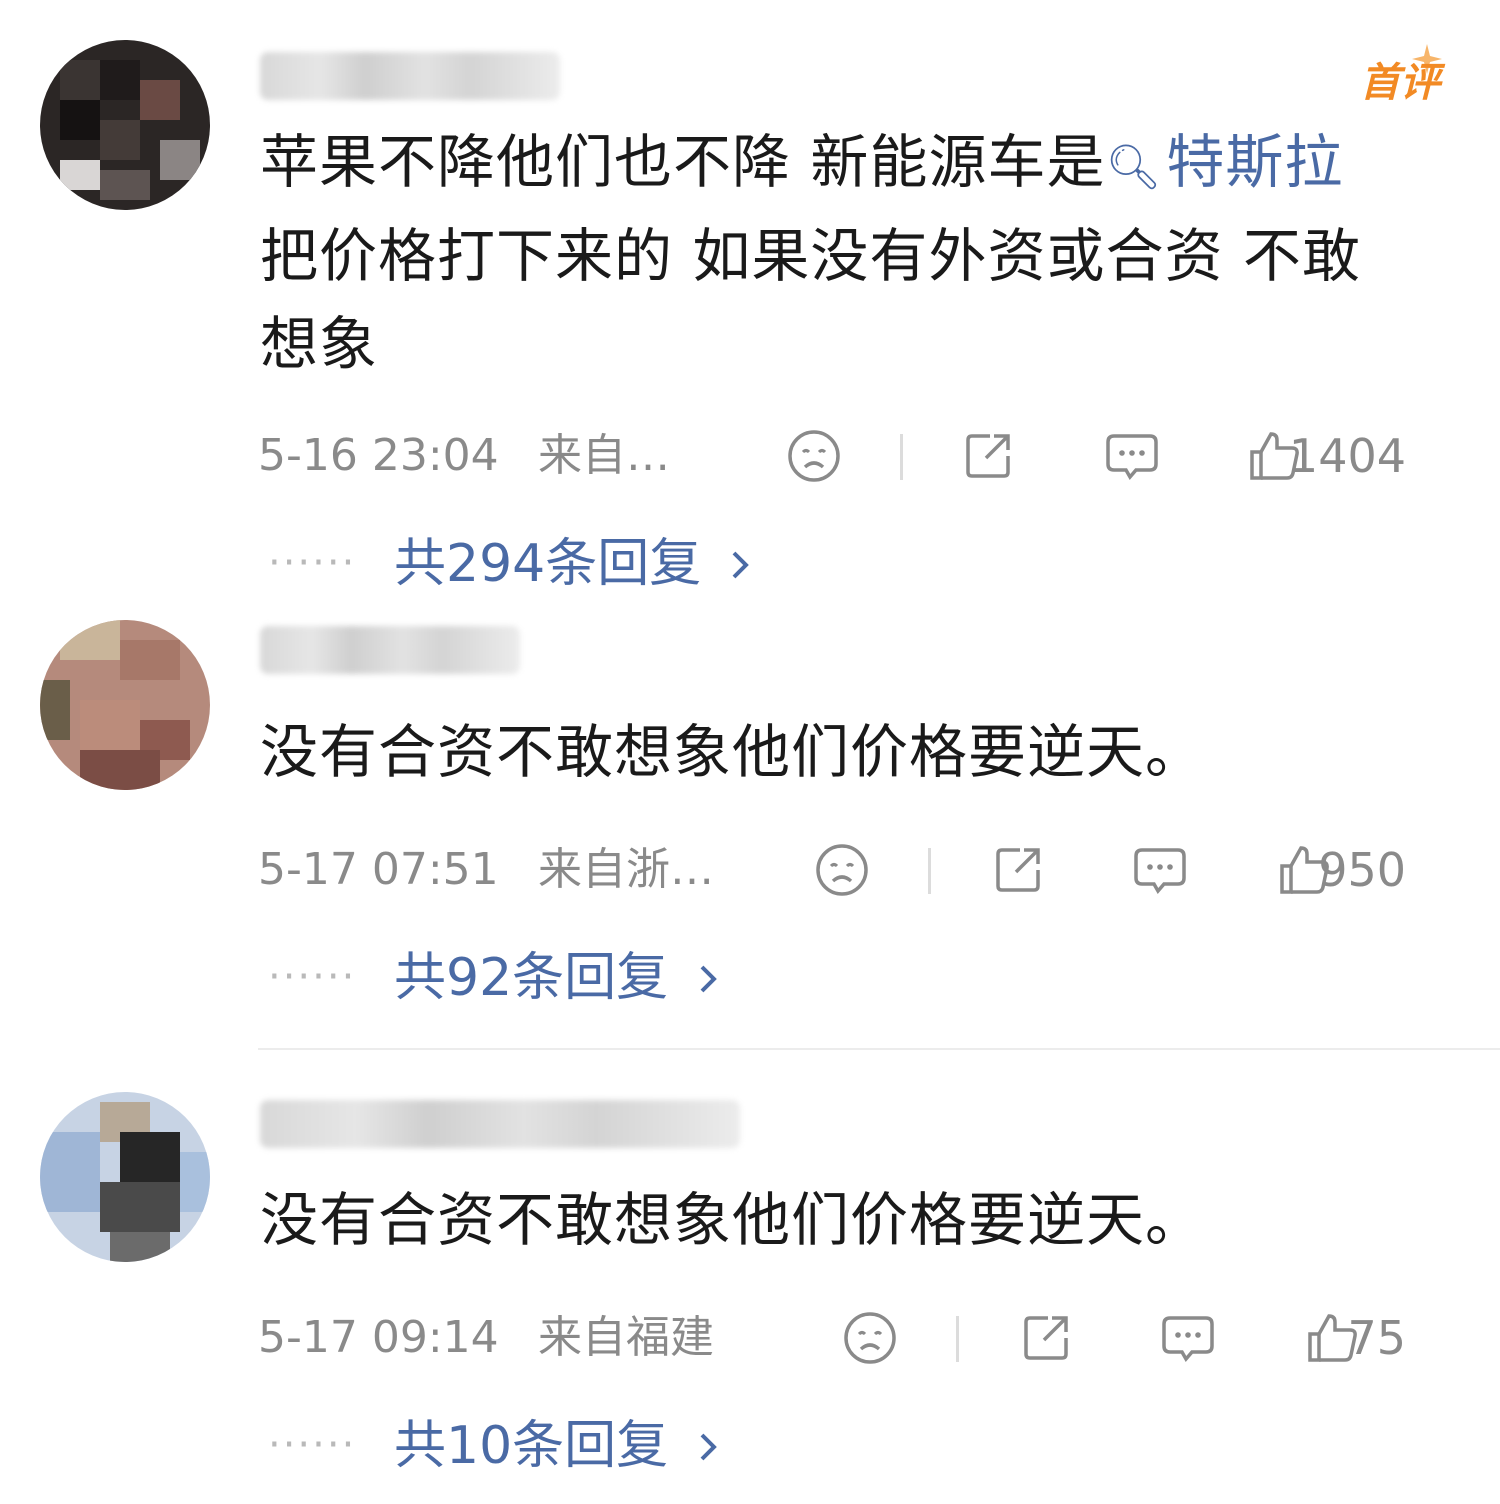 This screenshot has width=1500, height=1504. What do you see at coordinates (378, 869) in the screenshot?
I see `comment-date: 5-17 07:51` at bounding box center [378, 869].